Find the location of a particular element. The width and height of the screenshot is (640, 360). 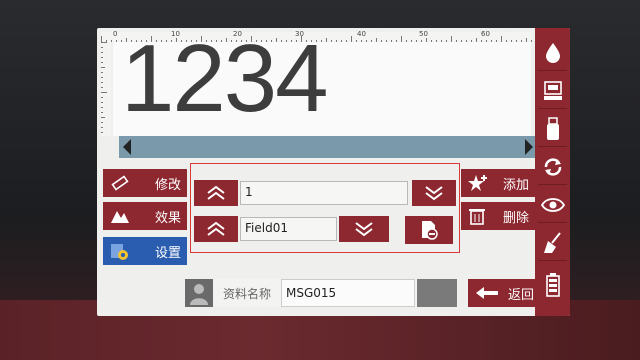

edit-button: 修改 is located at coordinates (145, 183).